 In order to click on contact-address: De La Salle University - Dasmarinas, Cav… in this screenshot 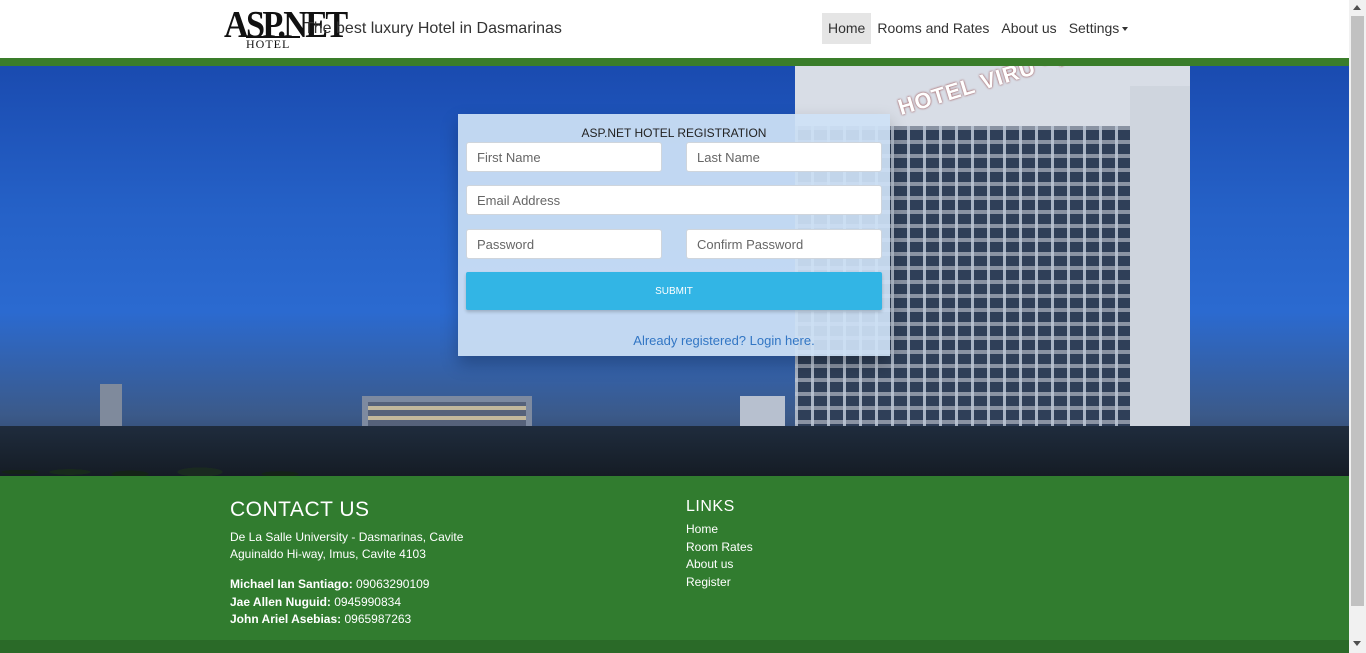, I will do `click(346, 546)`.